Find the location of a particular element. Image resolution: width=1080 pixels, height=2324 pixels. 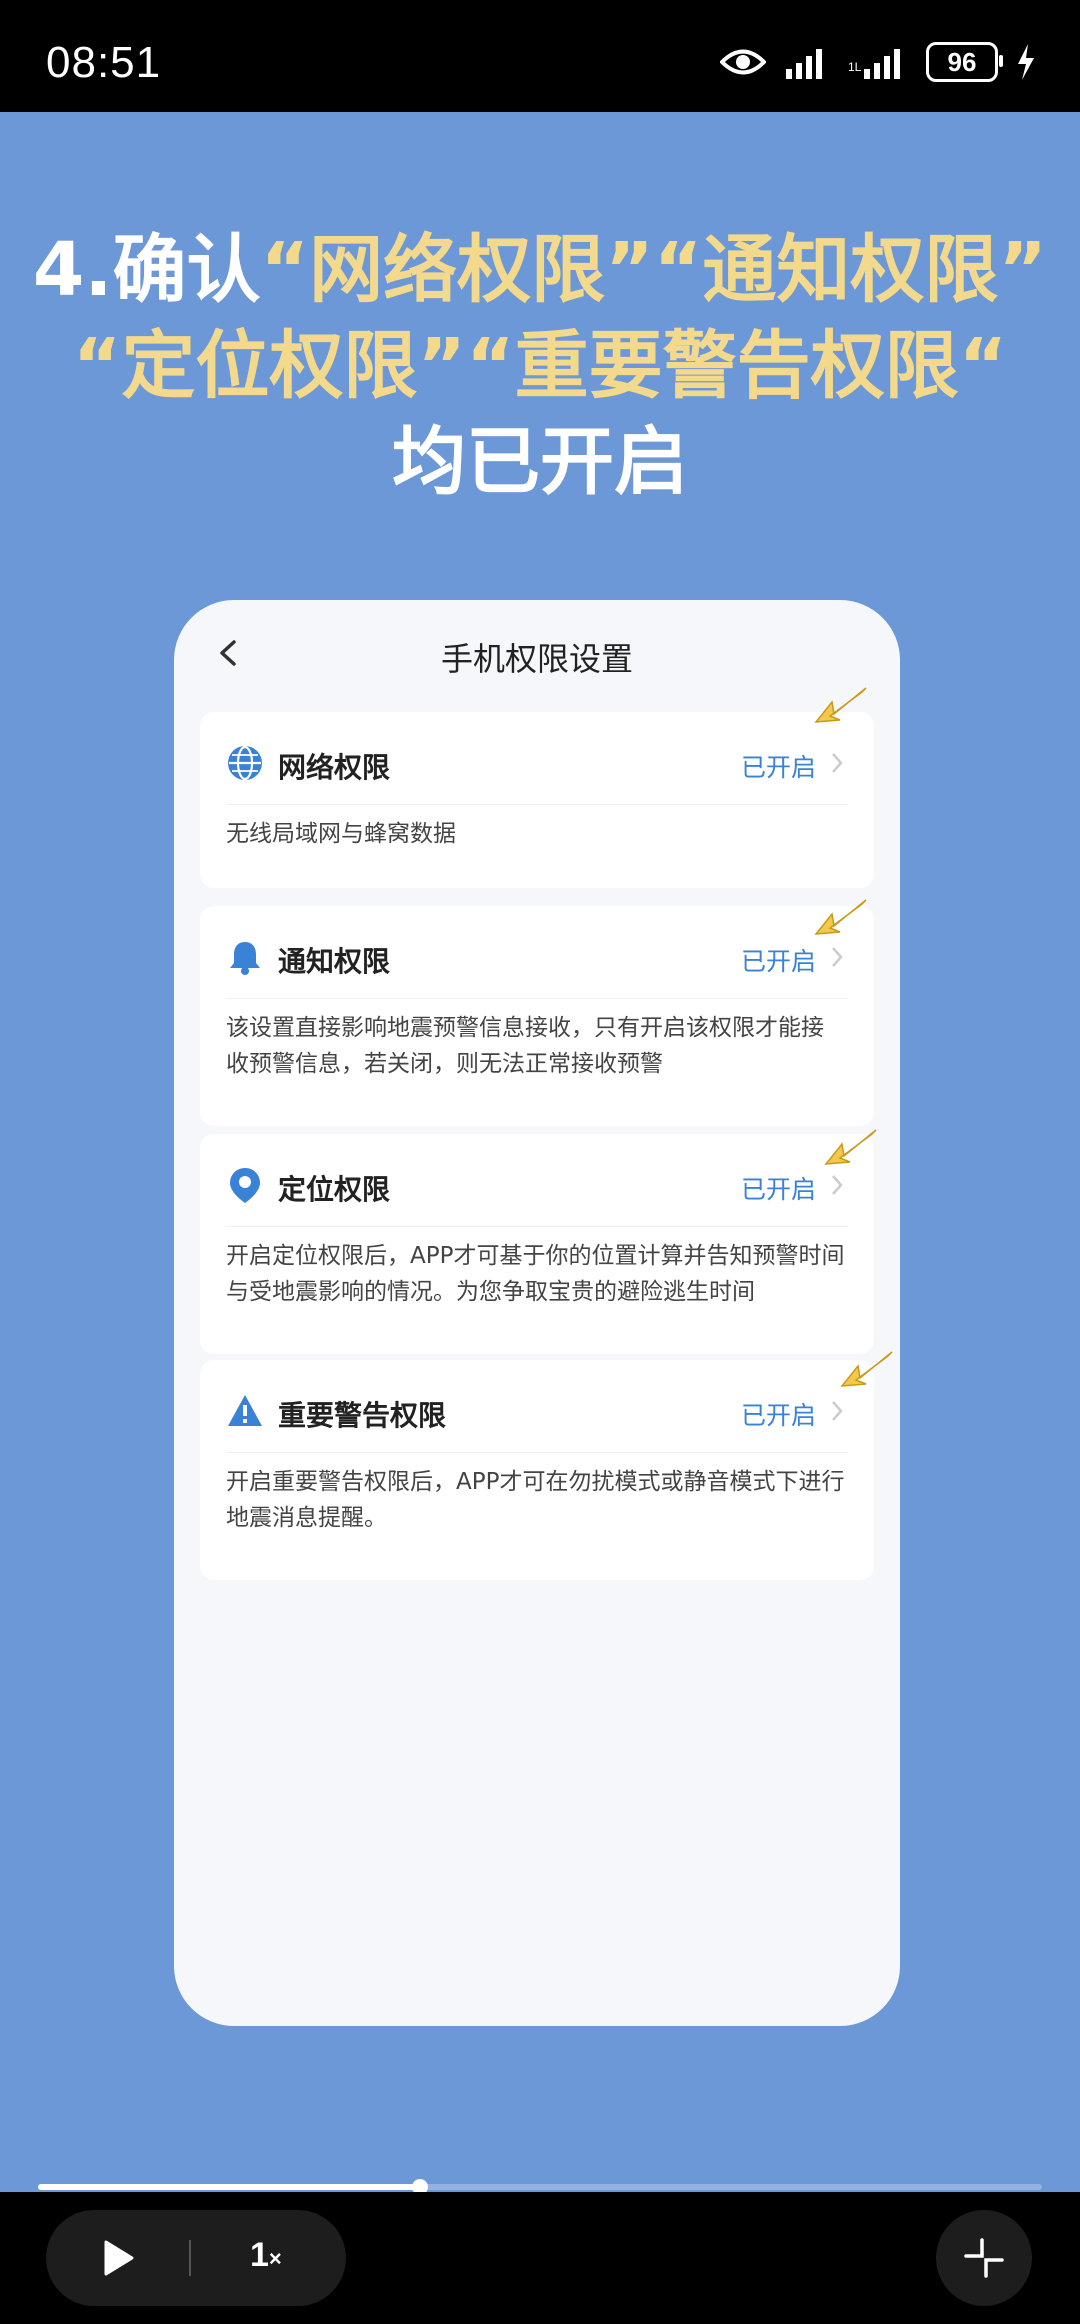

status-time: 08:51 is located at coordinates (104, 62).